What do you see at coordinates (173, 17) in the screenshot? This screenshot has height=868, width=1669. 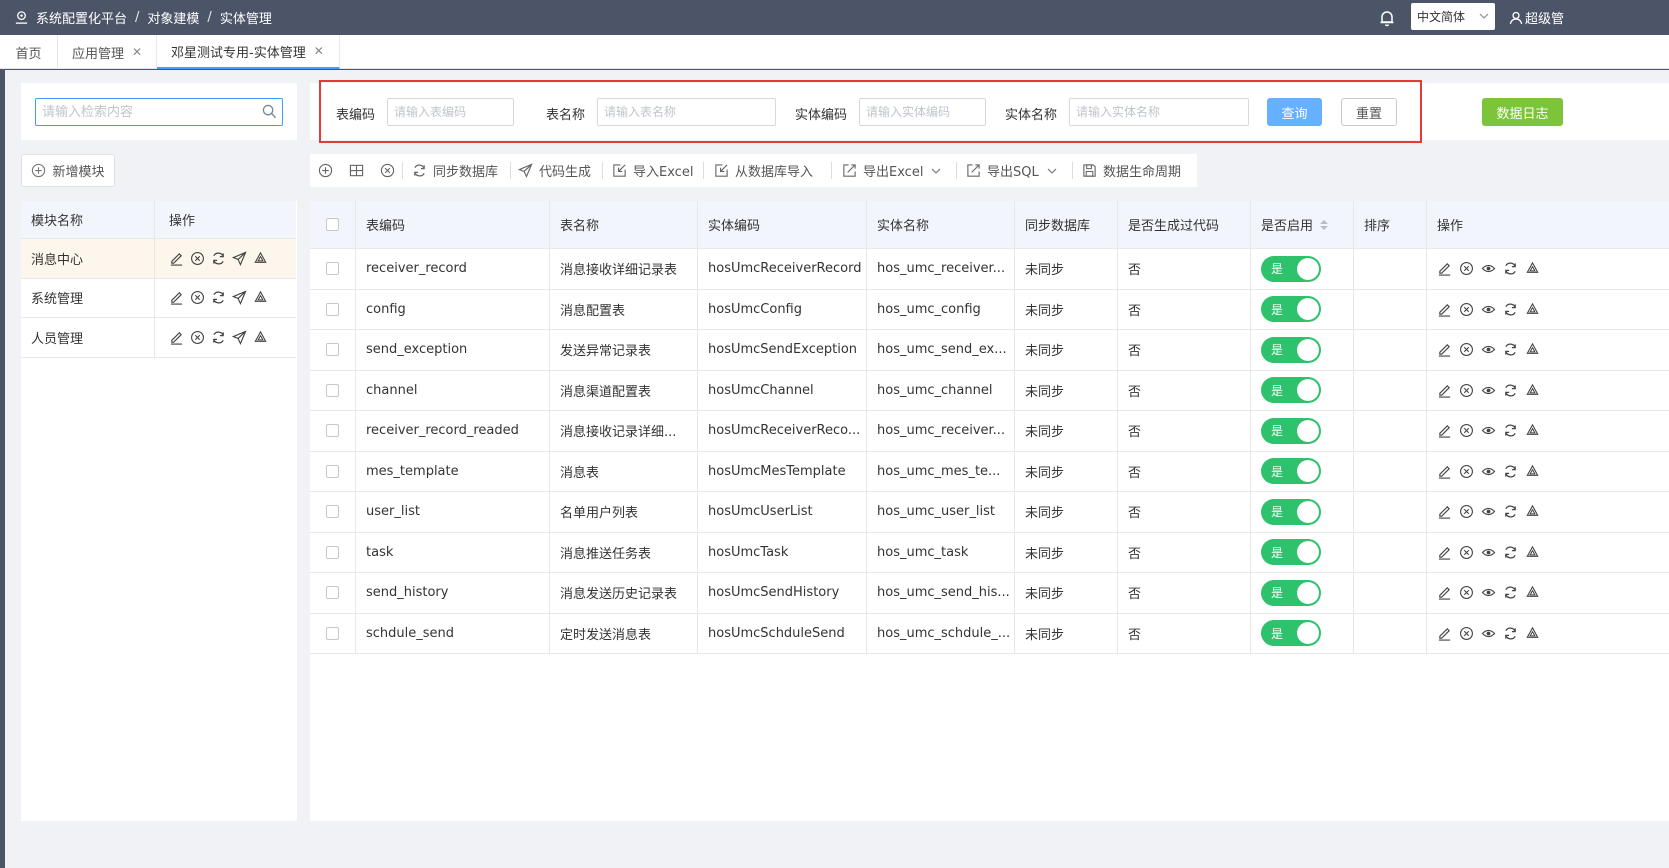 I see `breadcrumb-item: 对象建模` at bounding box center [173, 17].